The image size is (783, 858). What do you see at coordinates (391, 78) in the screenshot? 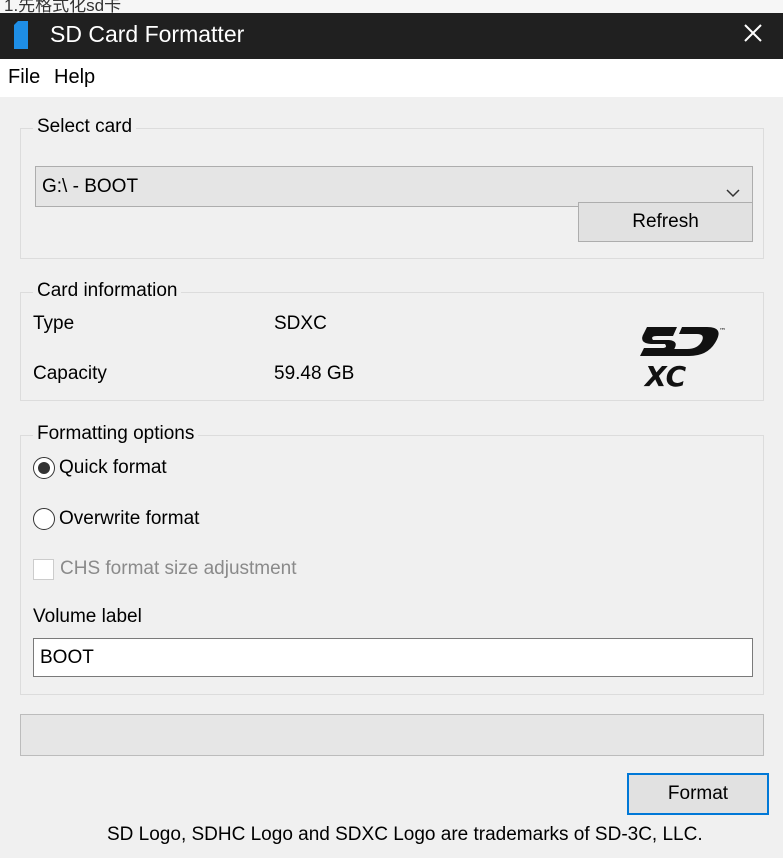
I see `menu-bar: File Help` at bounding box center [391, 78].